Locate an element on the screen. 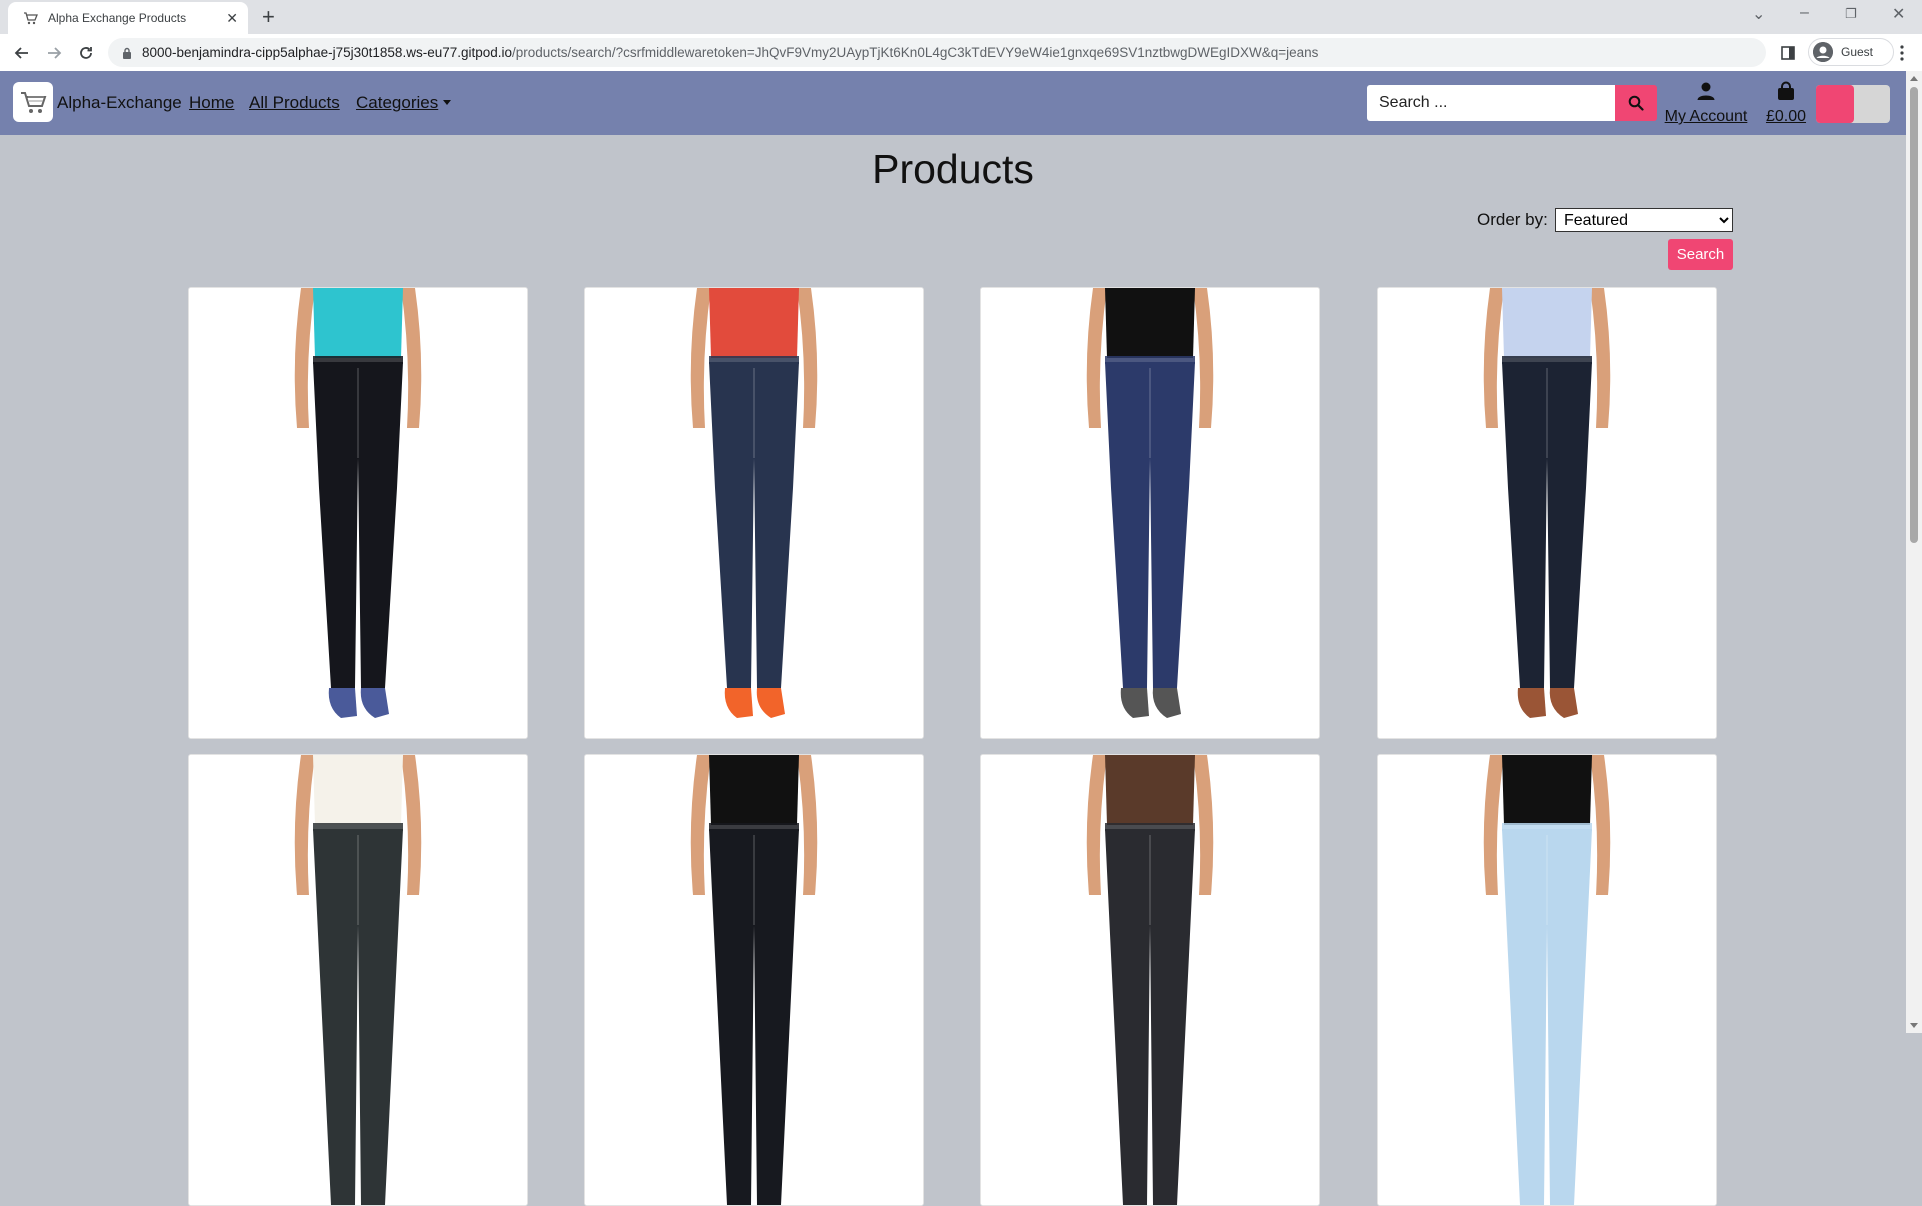  new-tab-button: + is located at coordinates (268, 17).